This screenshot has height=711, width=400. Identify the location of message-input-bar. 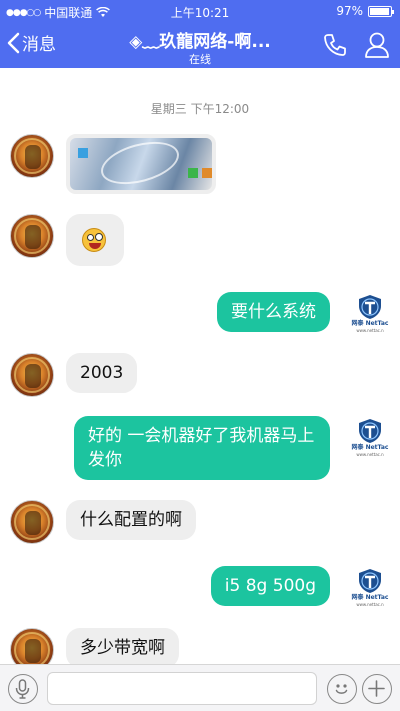
(200, 687).